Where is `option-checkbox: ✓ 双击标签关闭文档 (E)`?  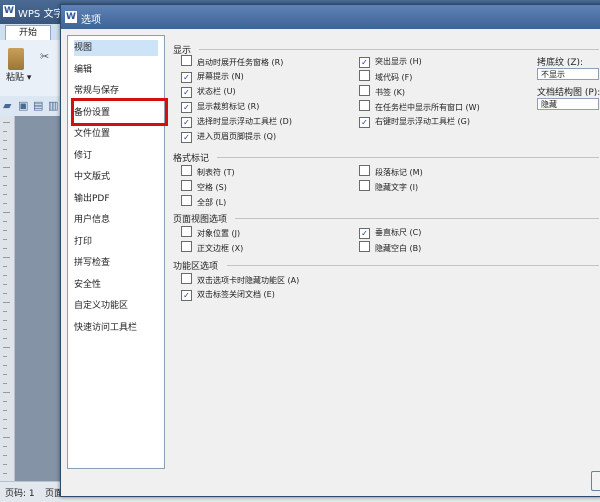 option-checkbox: ✓ 双击标签关闭文档 (E) is located at coordinates (228, 294).